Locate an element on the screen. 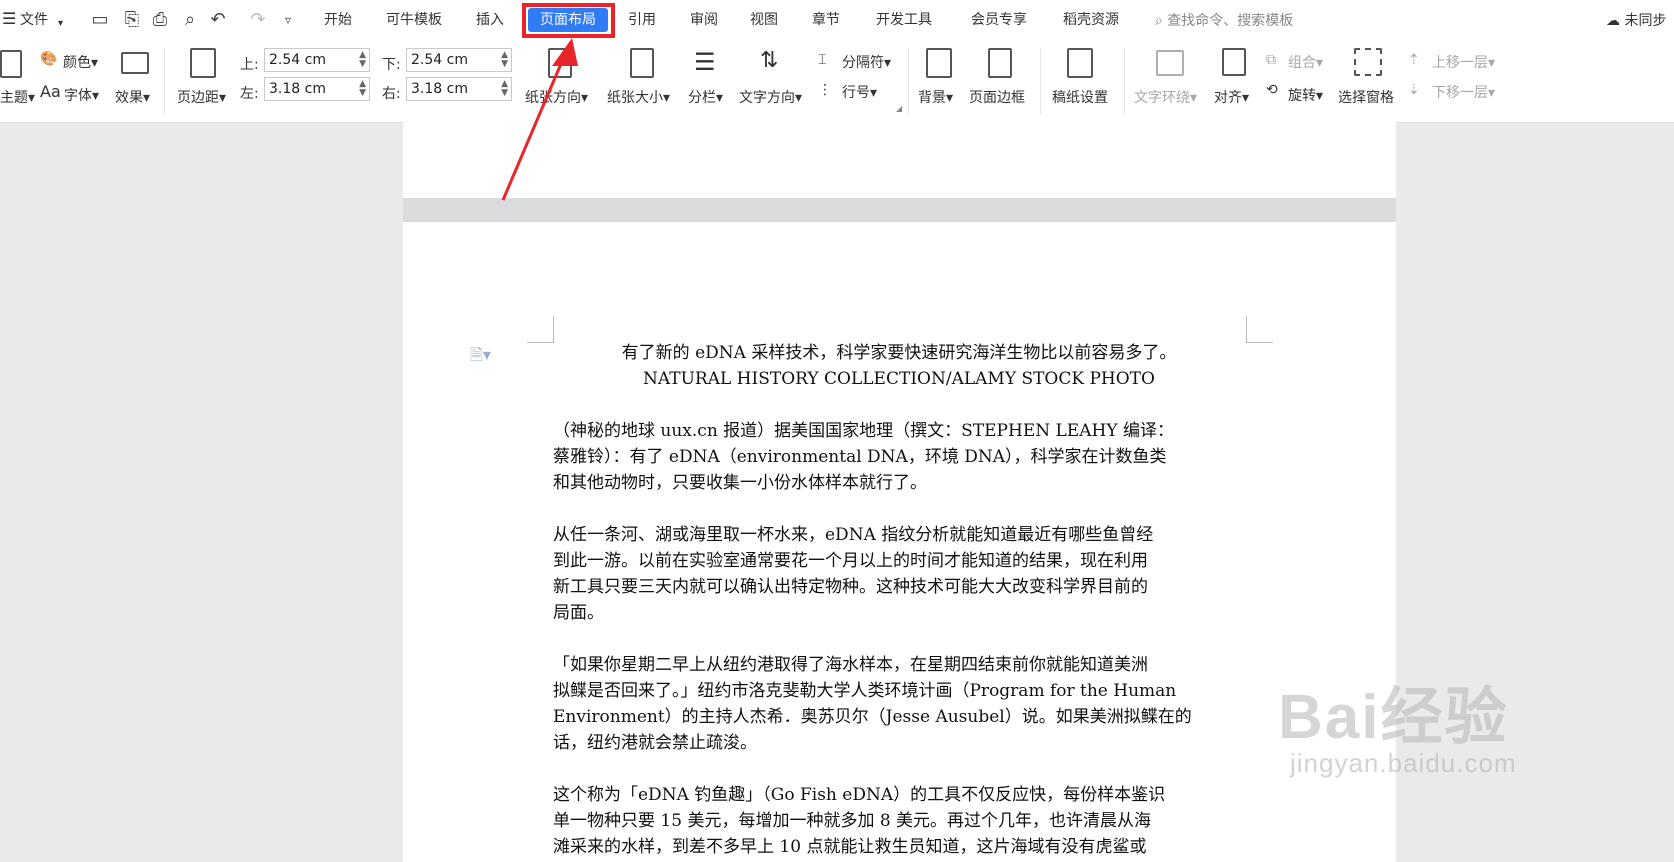 Image resolution: width=1674 pixels, height=862 pixels. print-preview-icon: ⌕ is located at coordinates (190, 20).